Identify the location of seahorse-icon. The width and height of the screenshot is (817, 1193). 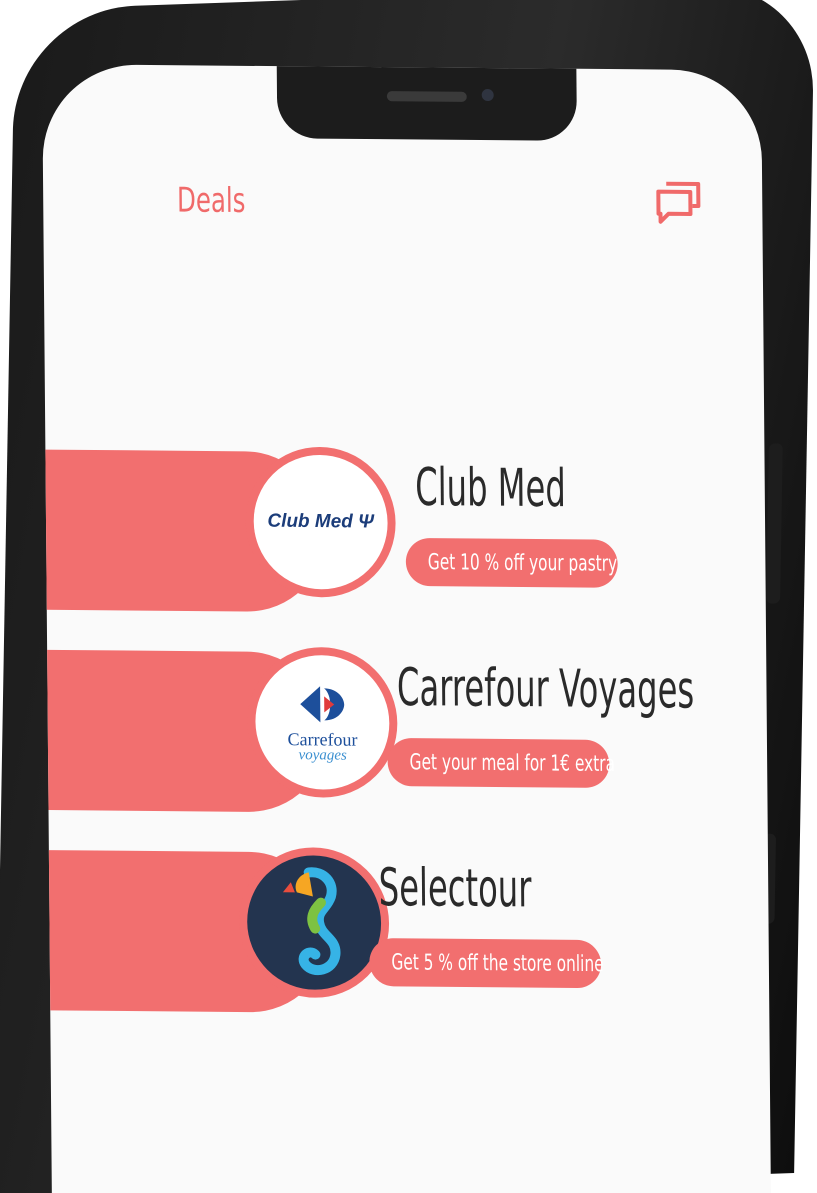
(311, 921).